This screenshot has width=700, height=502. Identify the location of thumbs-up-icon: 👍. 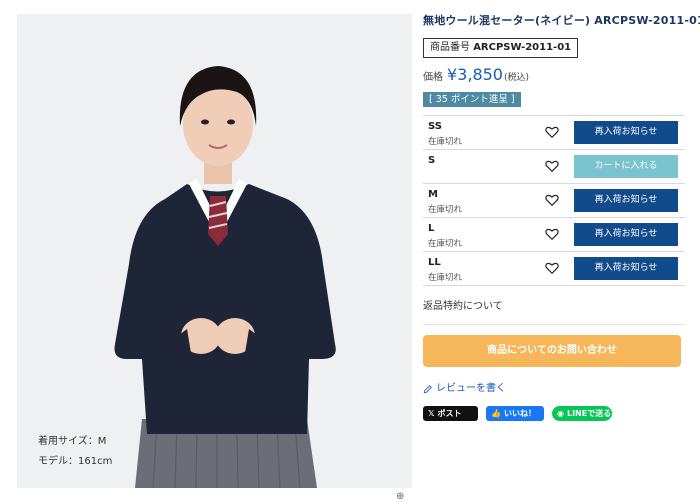
(496, 413).